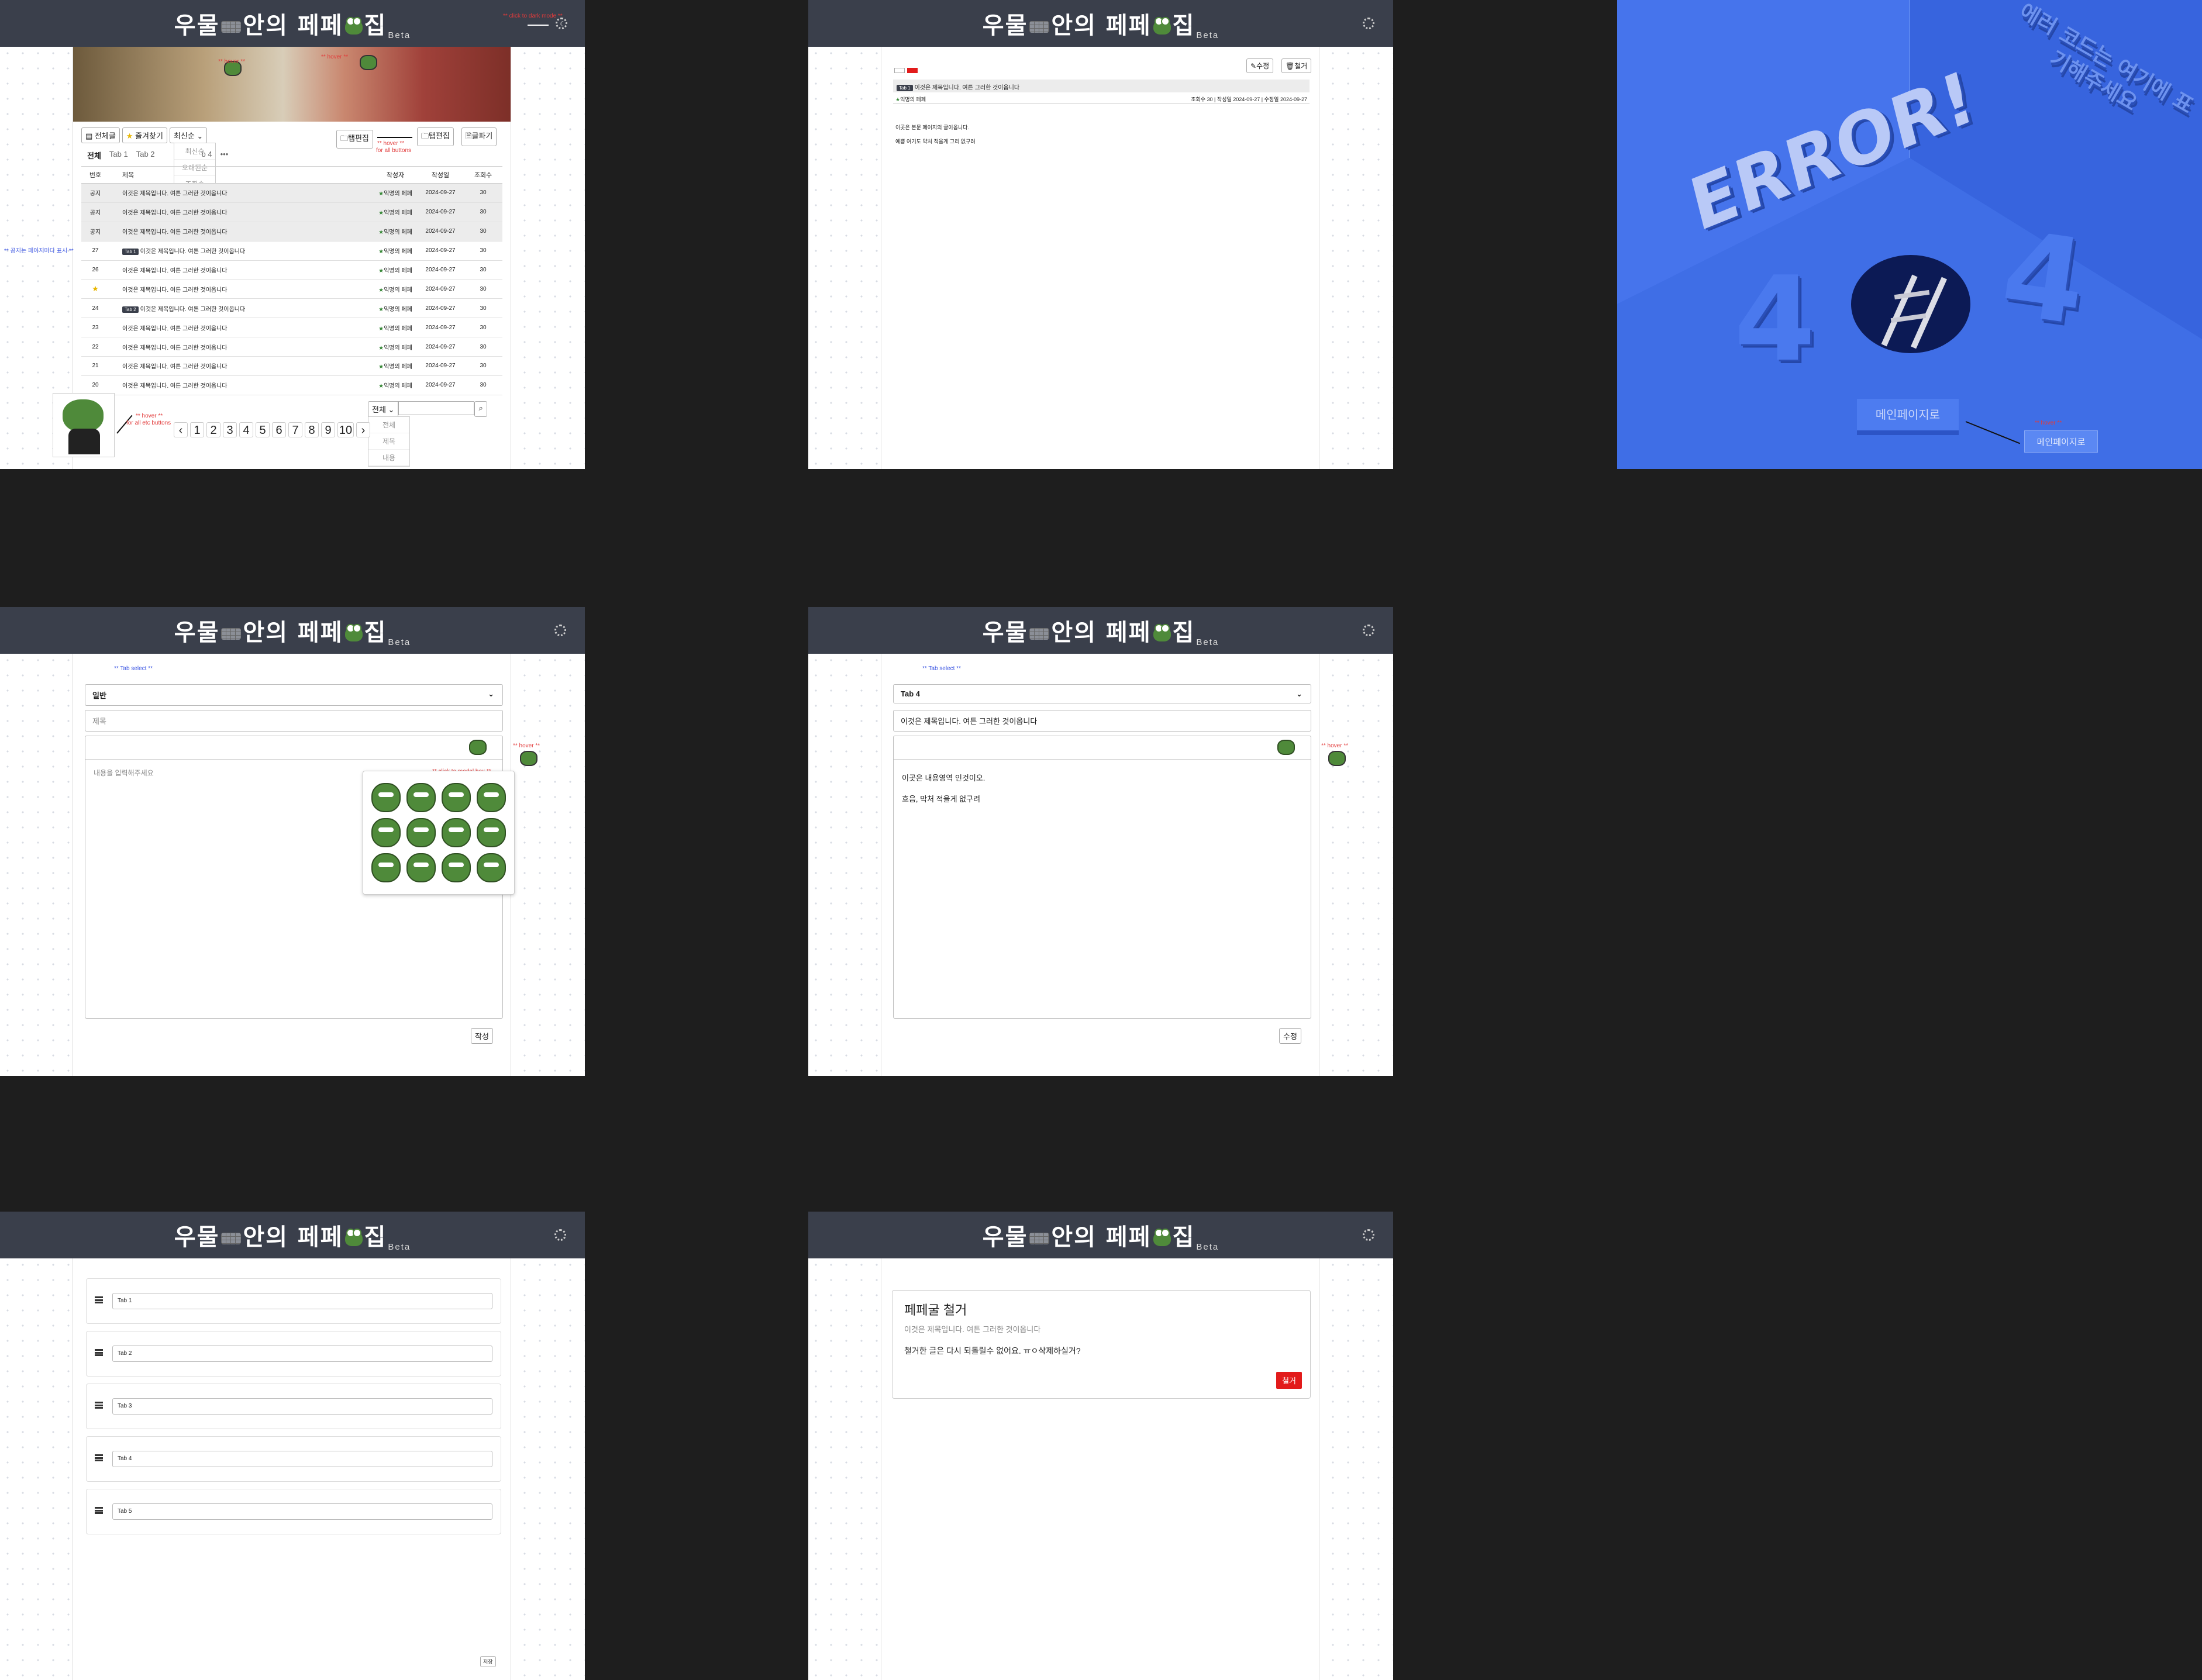  What do you see at coordinates (263, 429) in the screenshot?
I see `page-link: 5` at bounding box center [263, 429].